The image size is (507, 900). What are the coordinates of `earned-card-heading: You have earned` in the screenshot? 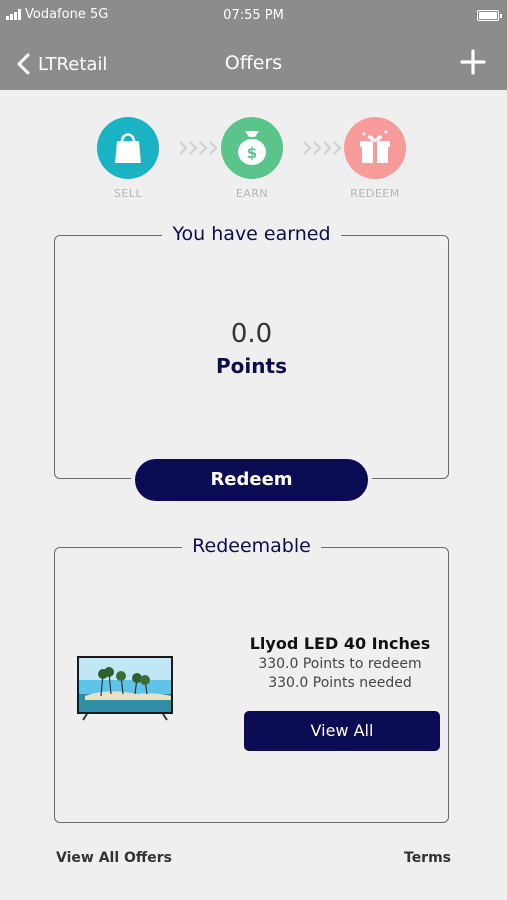 It's located at (251, 234).